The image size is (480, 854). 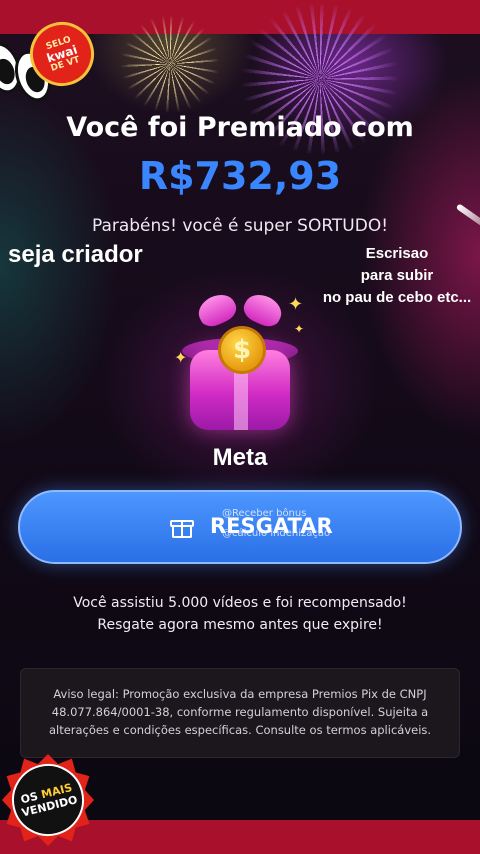 What do you see at coordinates (240, 127) in the screenshot?
I see `prize-title: Você foi Premiado com` at bounding box center [240, 127].